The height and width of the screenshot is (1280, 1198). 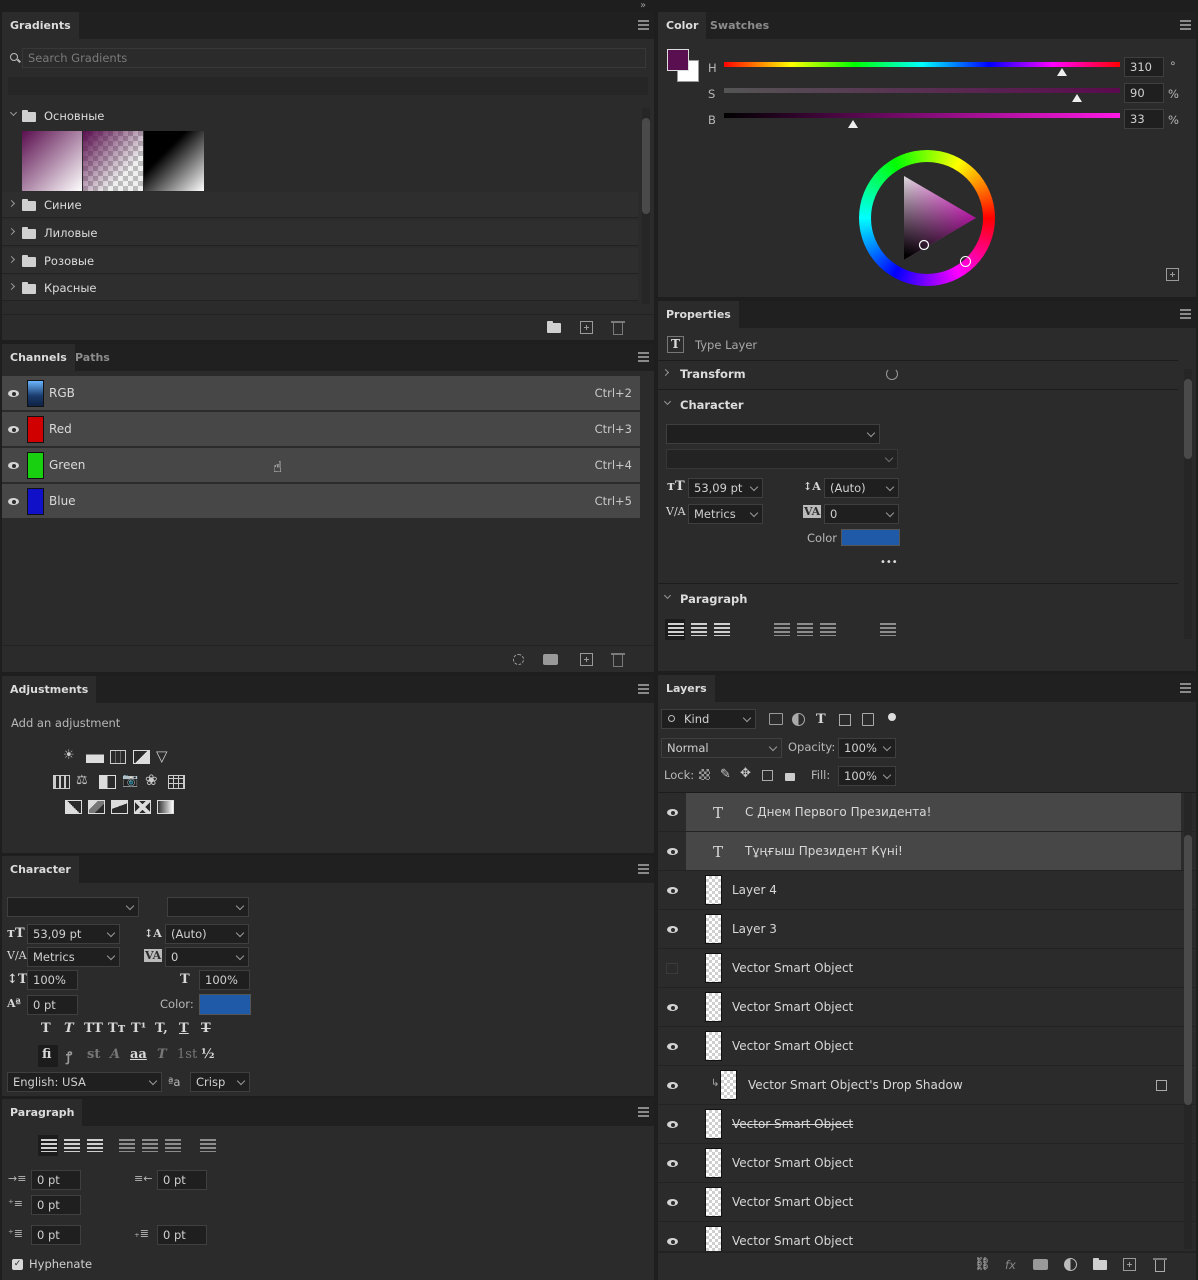 I want to click on vibrance-icon: ▽, so click(x=162, y=756).